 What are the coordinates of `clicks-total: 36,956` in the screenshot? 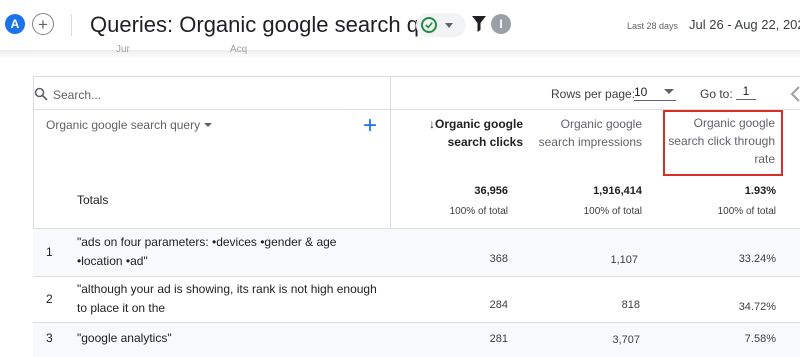 It's located at (491, 191).